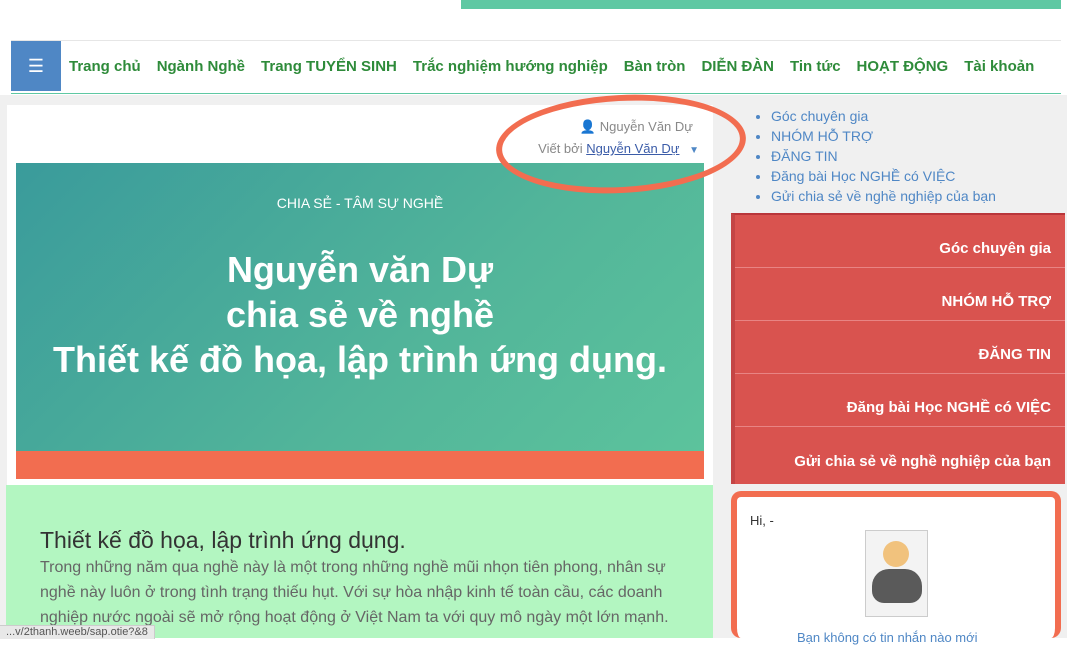 This screenshot has height=645, width=1067. I want to click on nav-item-news: Tin tức, so click(815, 66).